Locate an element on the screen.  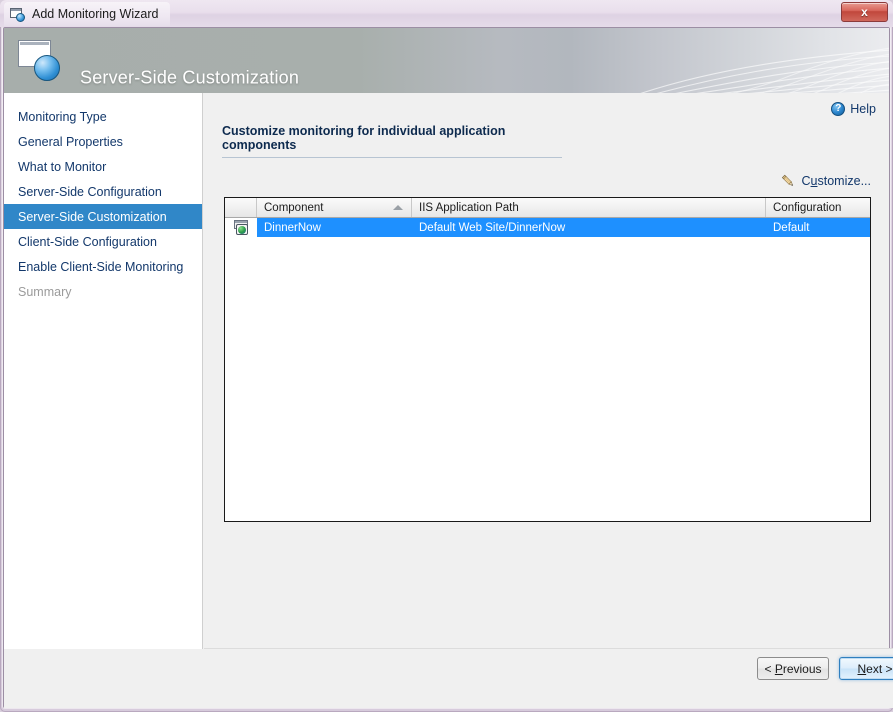
previous-button: < Previous is located at coordinates (793, 668).